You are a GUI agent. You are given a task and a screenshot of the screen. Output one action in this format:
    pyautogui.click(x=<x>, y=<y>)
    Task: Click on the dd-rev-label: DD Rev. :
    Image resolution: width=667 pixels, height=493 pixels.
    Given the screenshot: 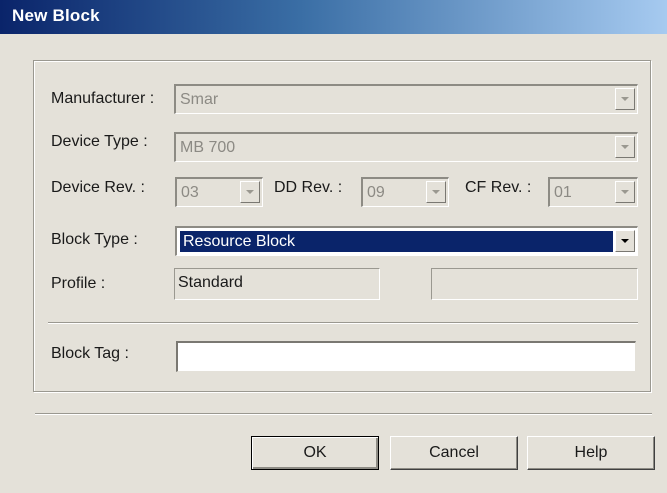 What is the action you would take?
    pyautogui.click(x=308, y=187)
    